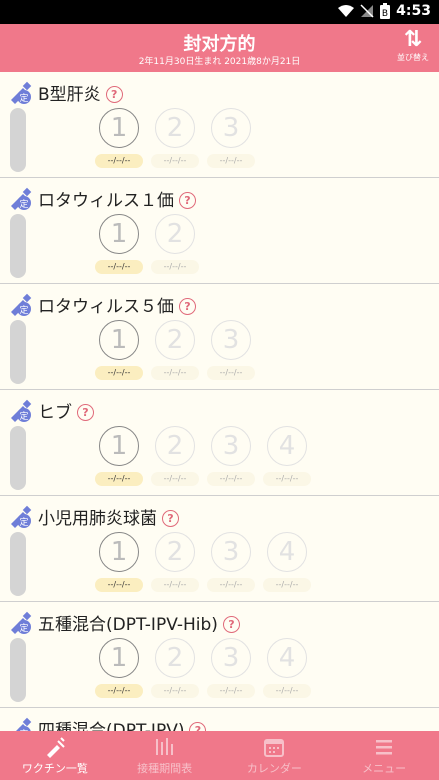  I want to click on bottom-nav: ワクチン一覧 接種期間表 カレンダー メニュー, so click(219, 755).